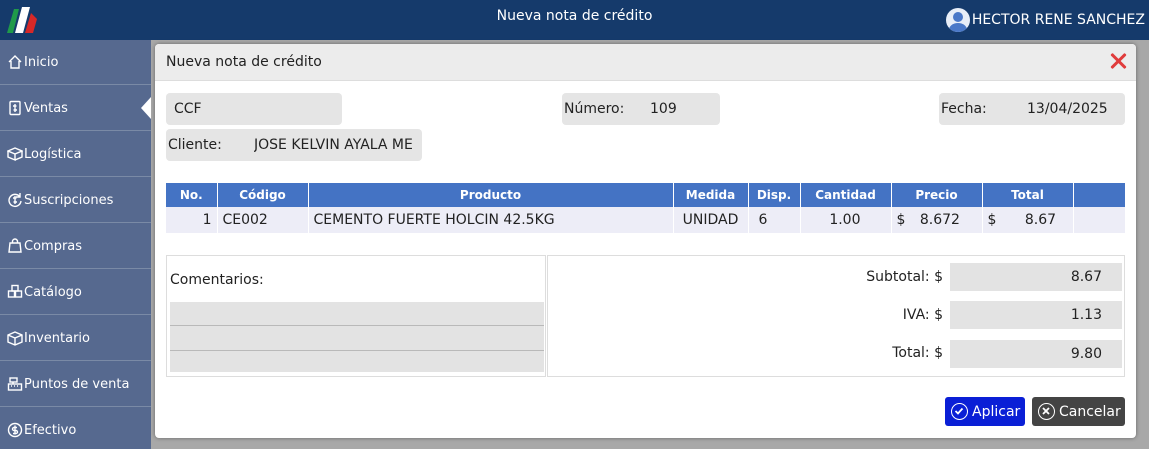  What do you see at coordinates (711, 195) in the screenshot?
I see `column-header-medida: Medida` at bounding box center [711, 195].